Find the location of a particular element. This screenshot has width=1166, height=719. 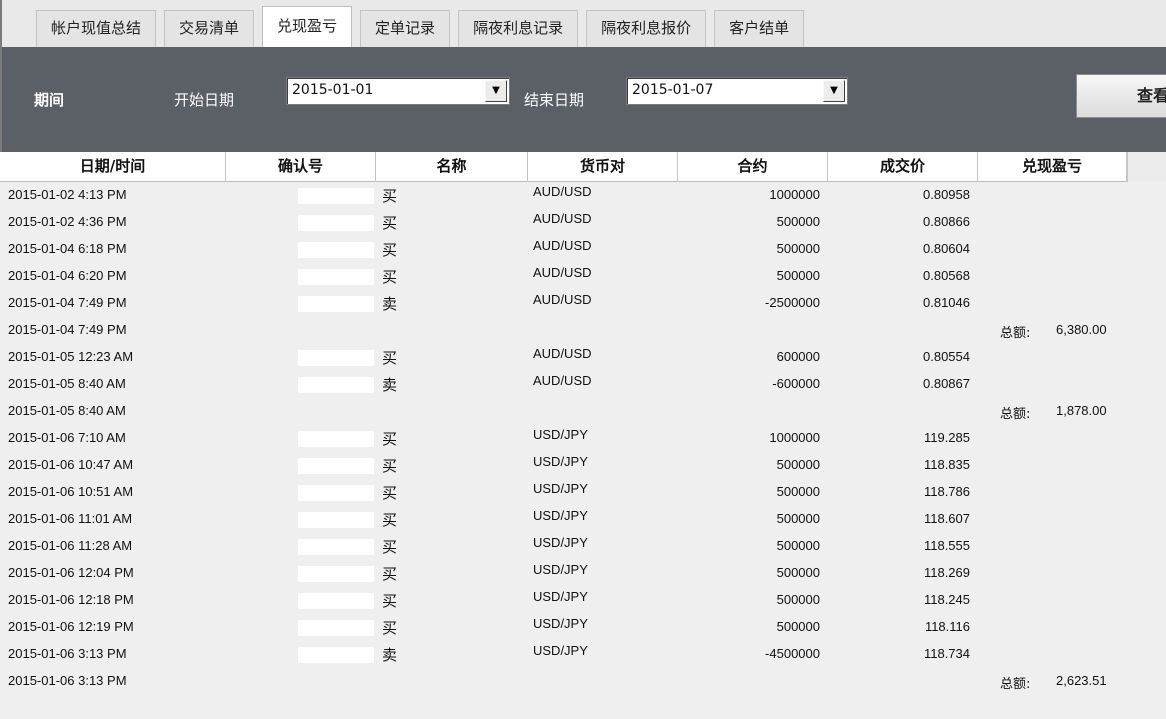

table-row: 2015-01-02 4:36 PM 买 AUD/USD 500000 0.80866 is located at coordinates (583, 223).